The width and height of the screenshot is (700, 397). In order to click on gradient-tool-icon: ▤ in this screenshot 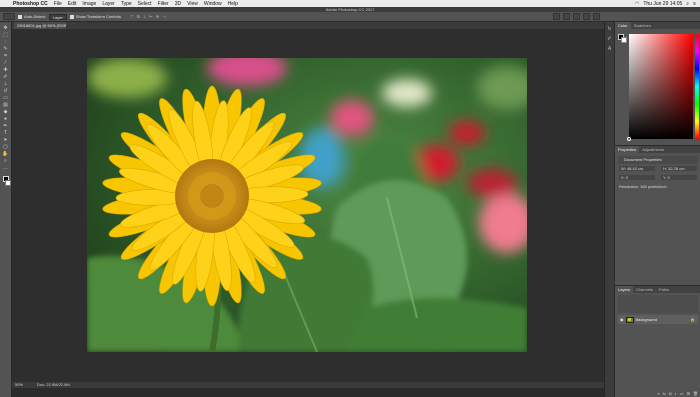, I will do `click(6, 105)`.